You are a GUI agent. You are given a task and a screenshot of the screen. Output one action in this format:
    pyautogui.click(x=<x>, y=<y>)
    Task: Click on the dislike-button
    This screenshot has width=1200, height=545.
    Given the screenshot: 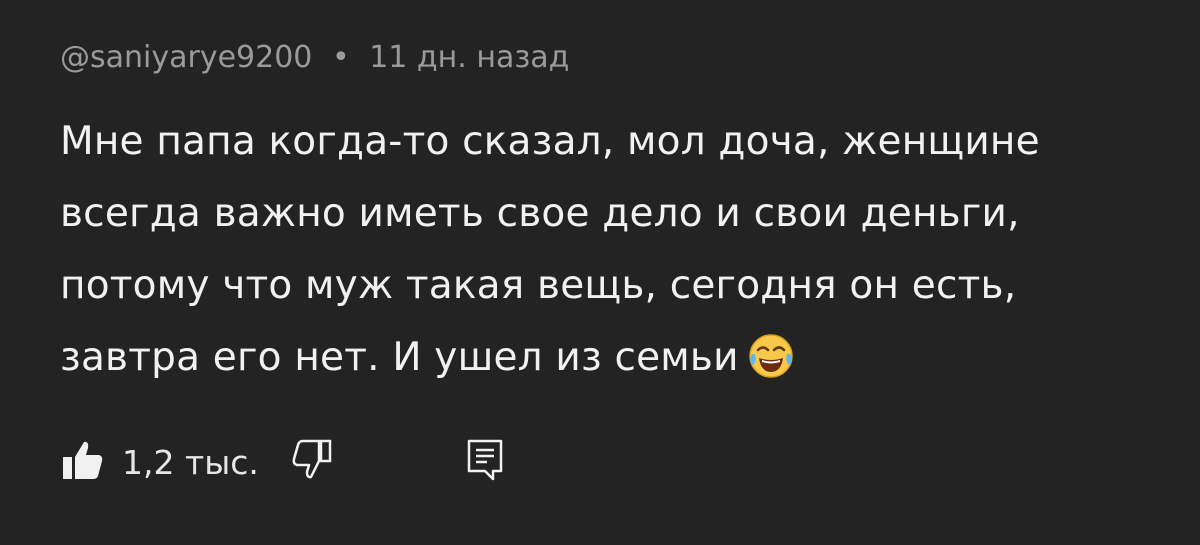 What is the action you would take?
    pyautogui.click(x=312, y=462)
    